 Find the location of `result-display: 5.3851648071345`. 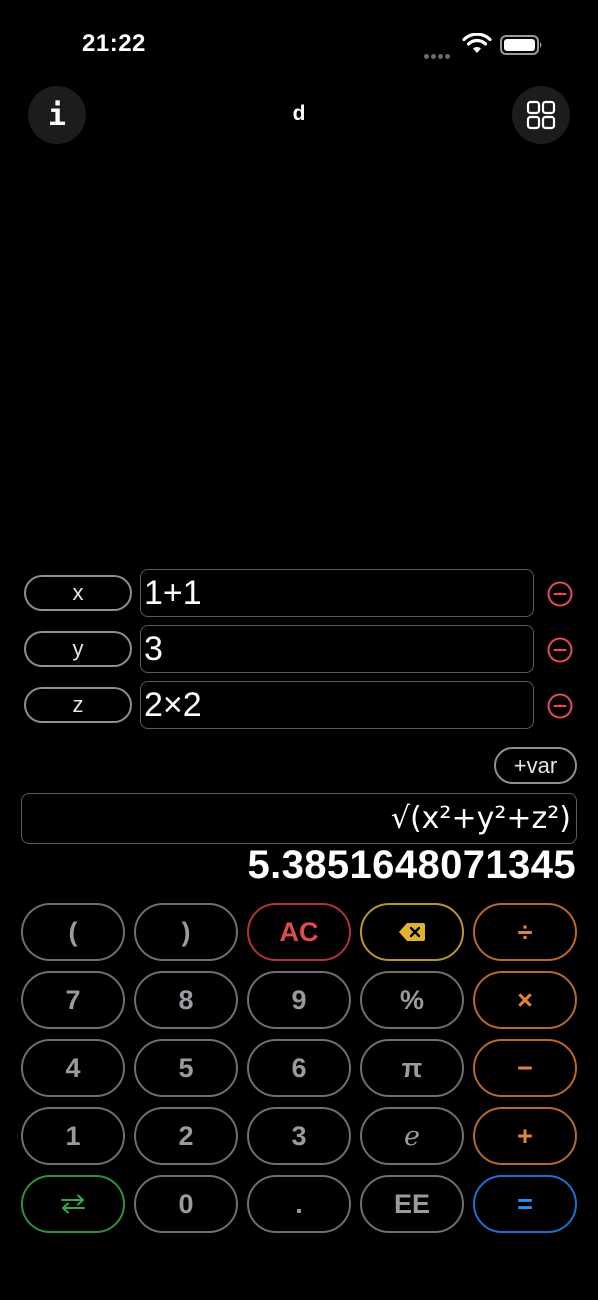

result-display: 5.3851648071345 is located at coordinates (411, 865).